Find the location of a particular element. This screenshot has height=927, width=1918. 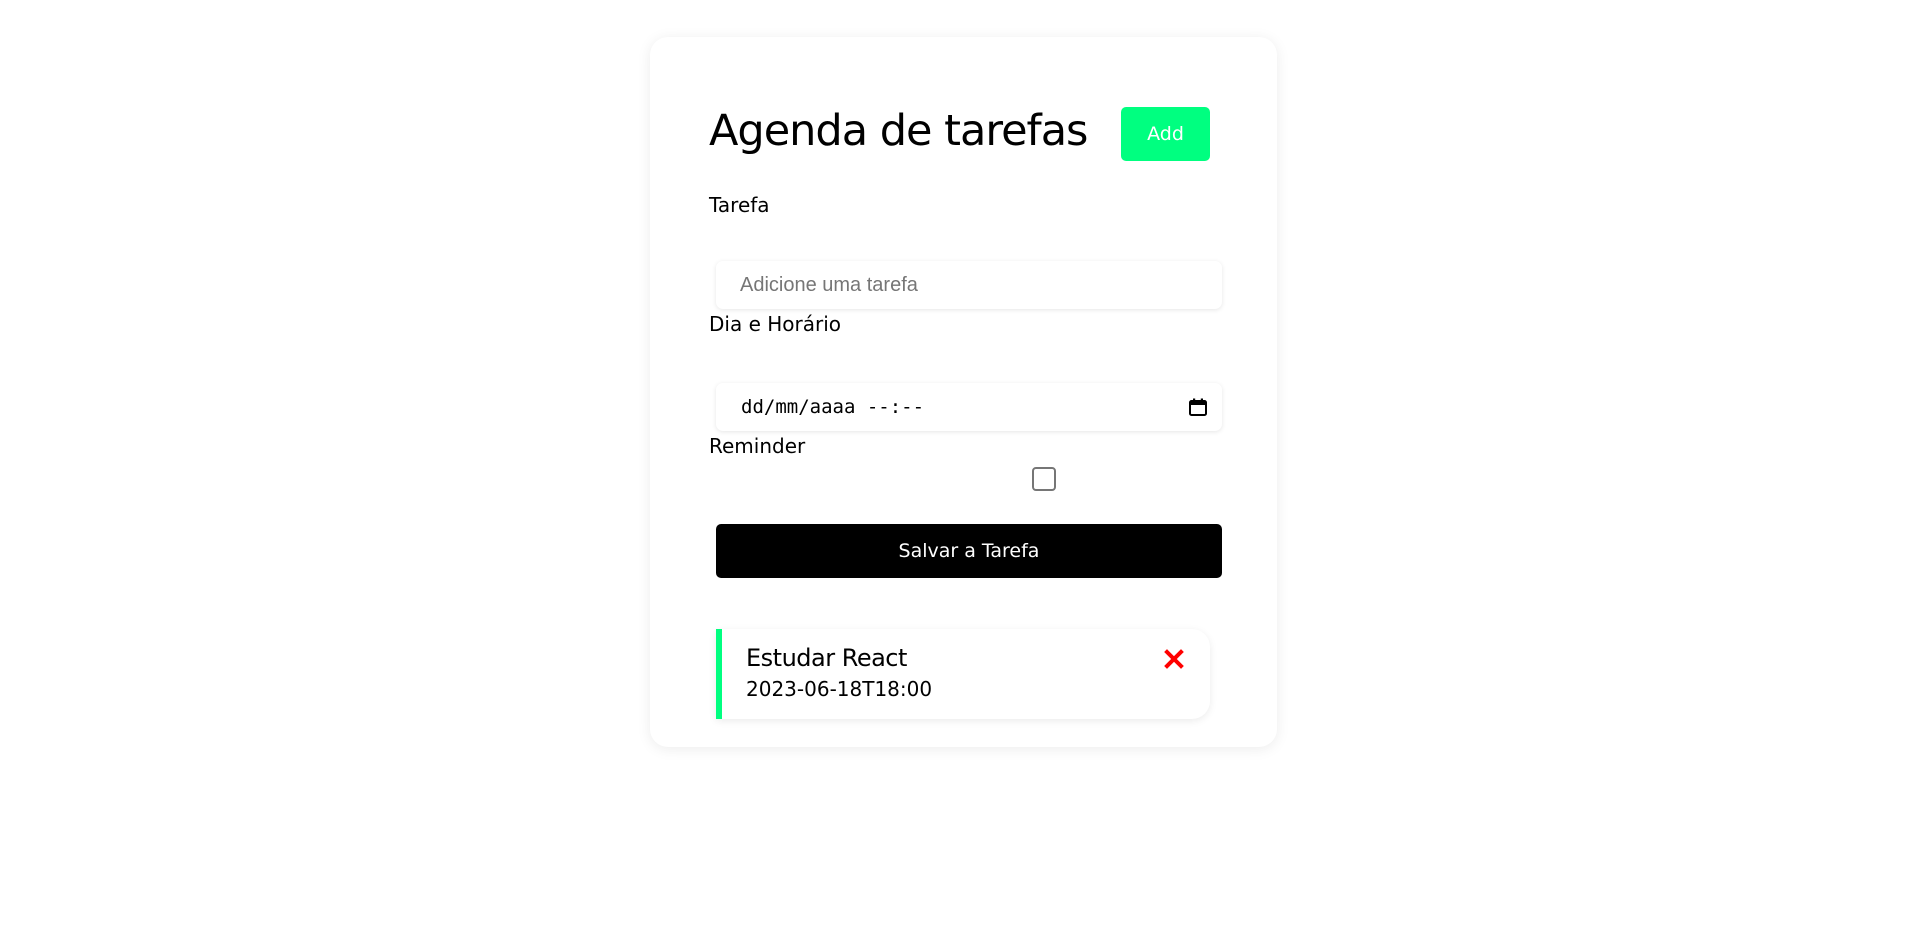

task-datetime: 2023-06-18T18:00 is located at coordinates (839, 689).